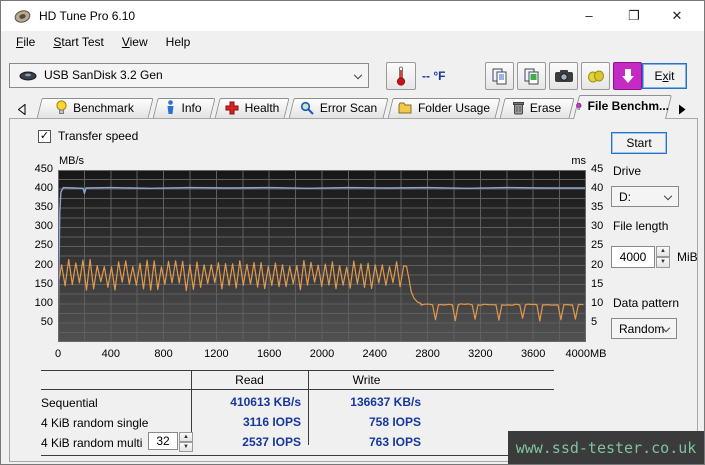 This screenshot has width=705, height=465. I want to click on temperature-value: -- °F, so click(434, 76).